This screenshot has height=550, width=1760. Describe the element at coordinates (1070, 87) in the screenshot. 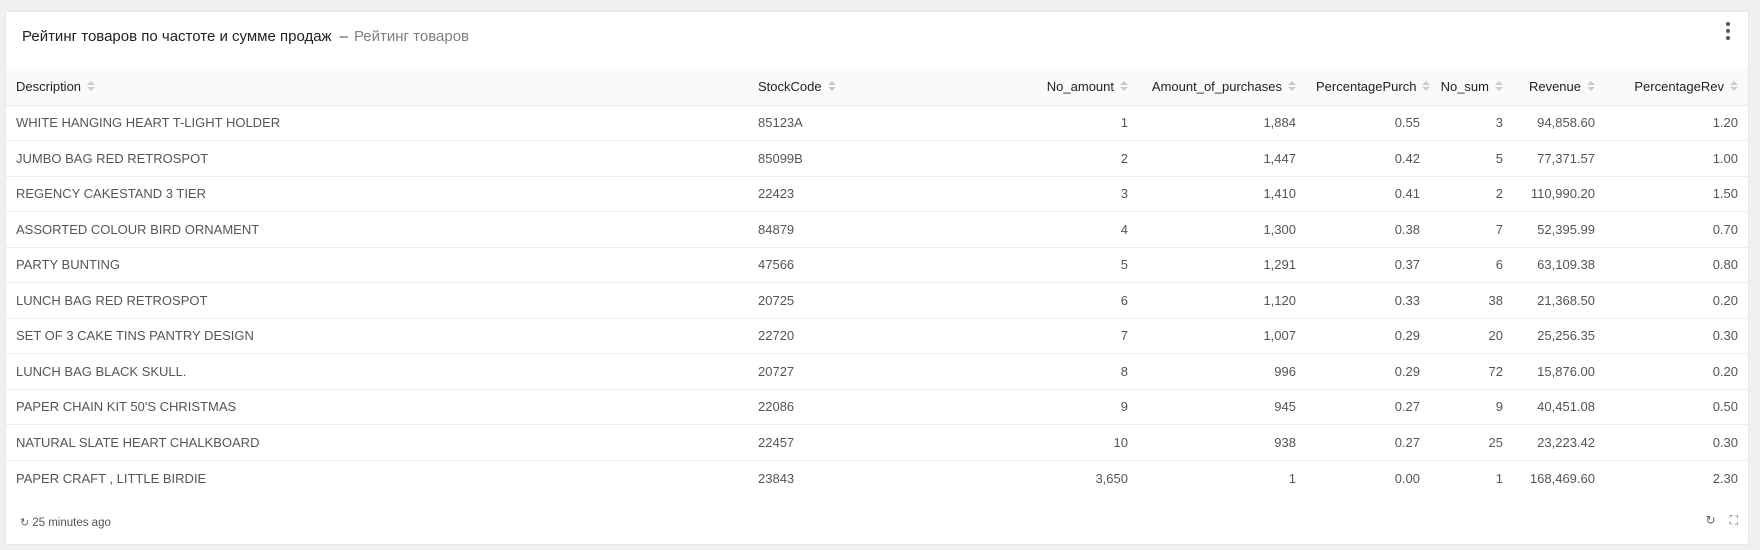

I see `column-header-no-amount: No_amount` at that location.